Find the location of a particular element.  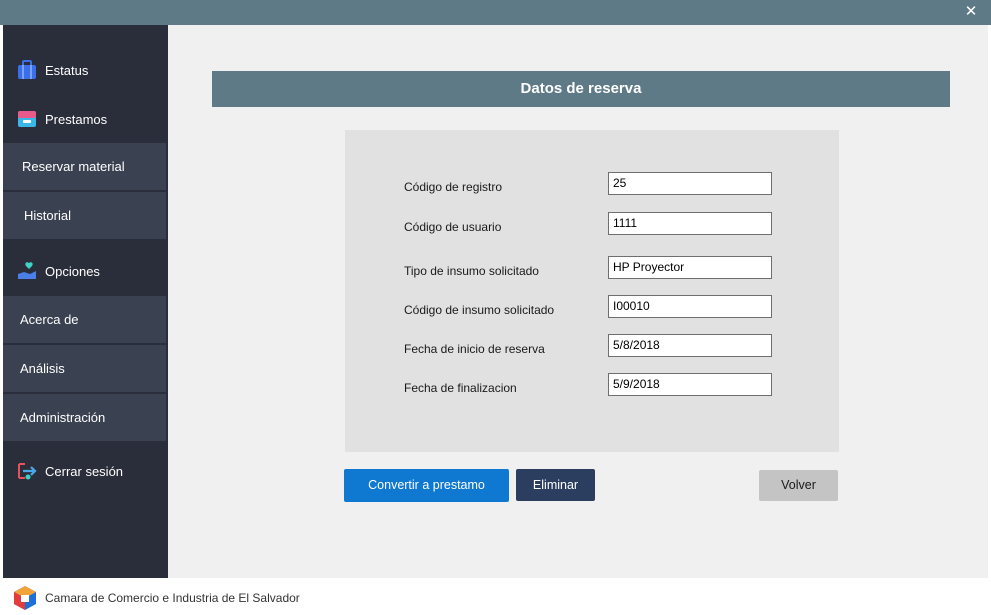

chamber-logo-icon is located at coordinates (25, 598).